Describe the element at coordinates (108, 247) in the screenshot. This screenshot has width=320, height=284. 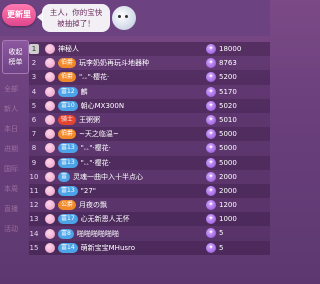
I see `user-name: 萌新宝宝MHusro` at that location.